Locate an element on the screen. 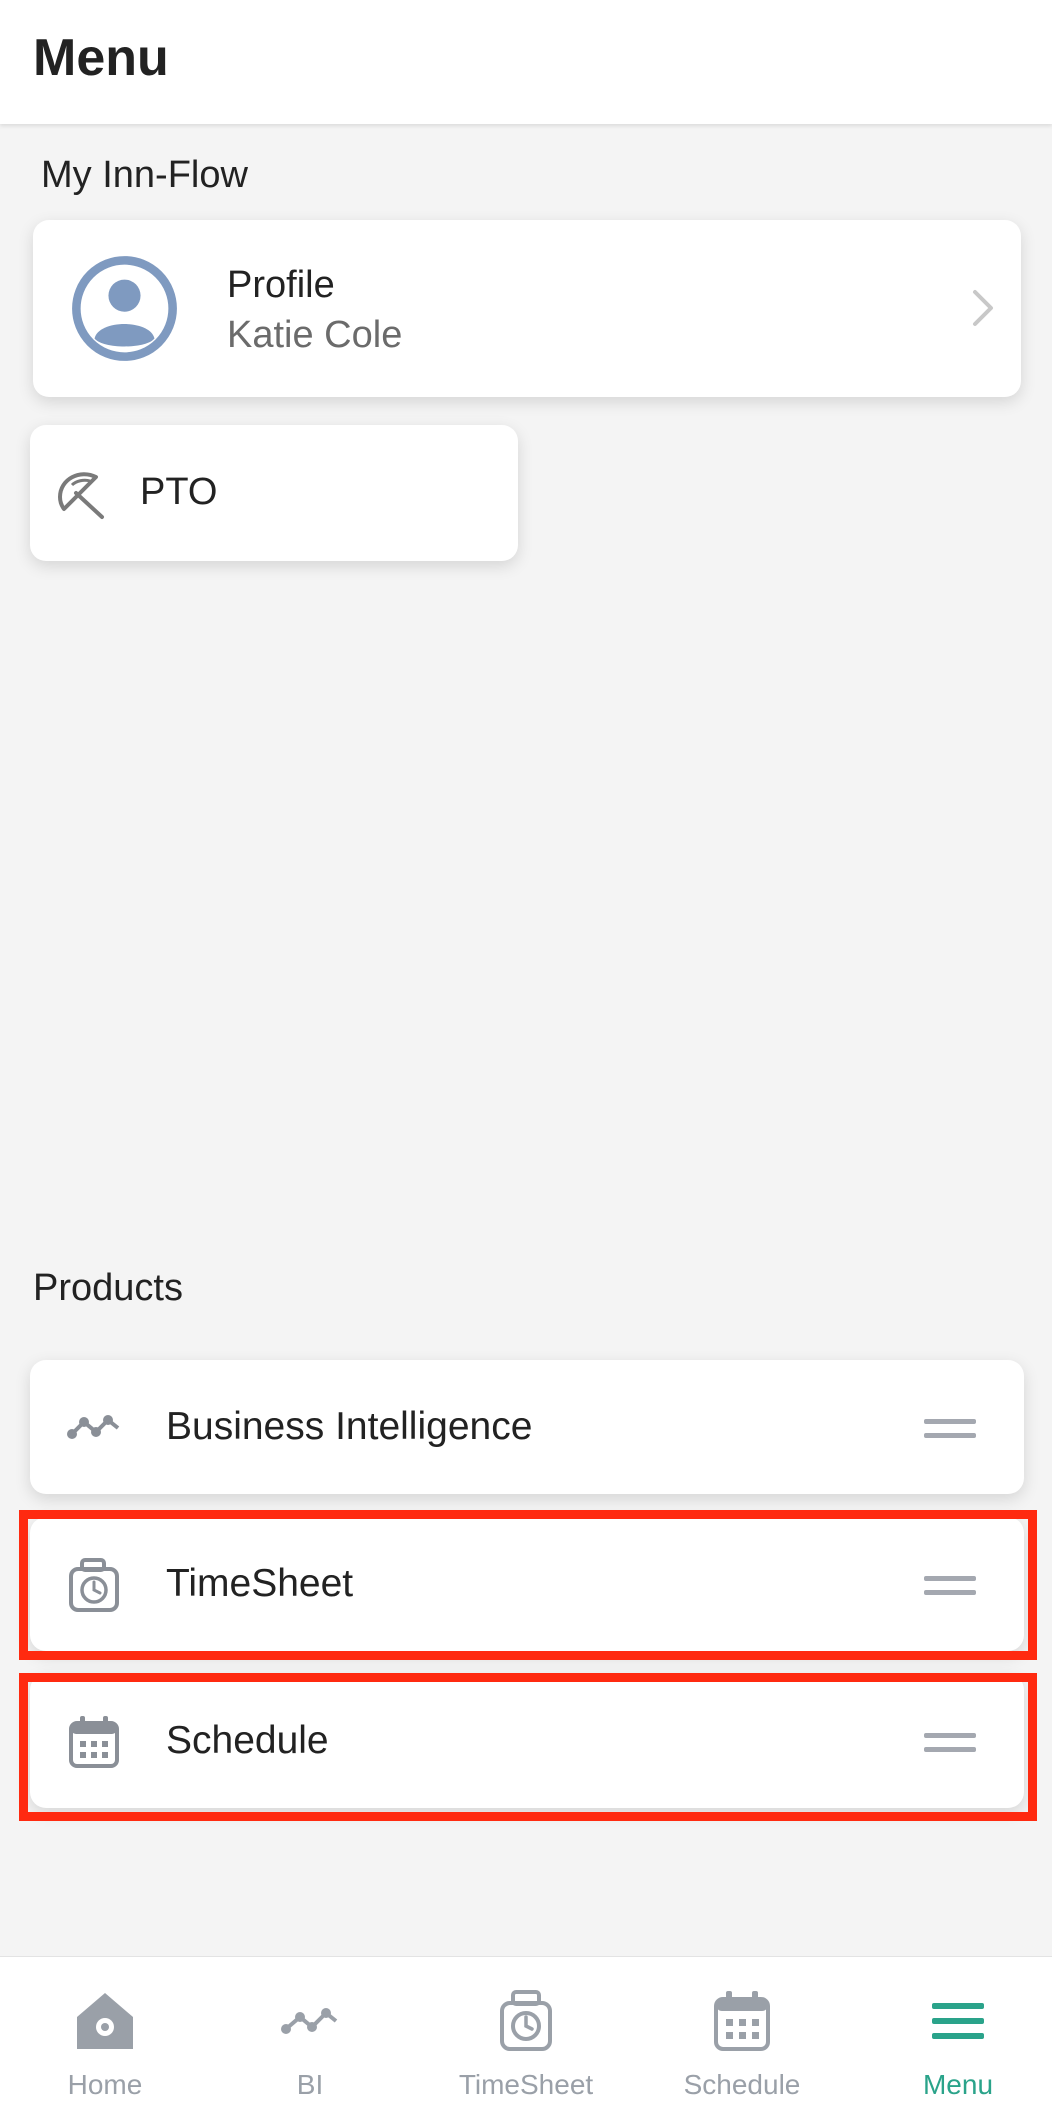  product-label: Business Intelligence is located at coordinates (349, 1426).